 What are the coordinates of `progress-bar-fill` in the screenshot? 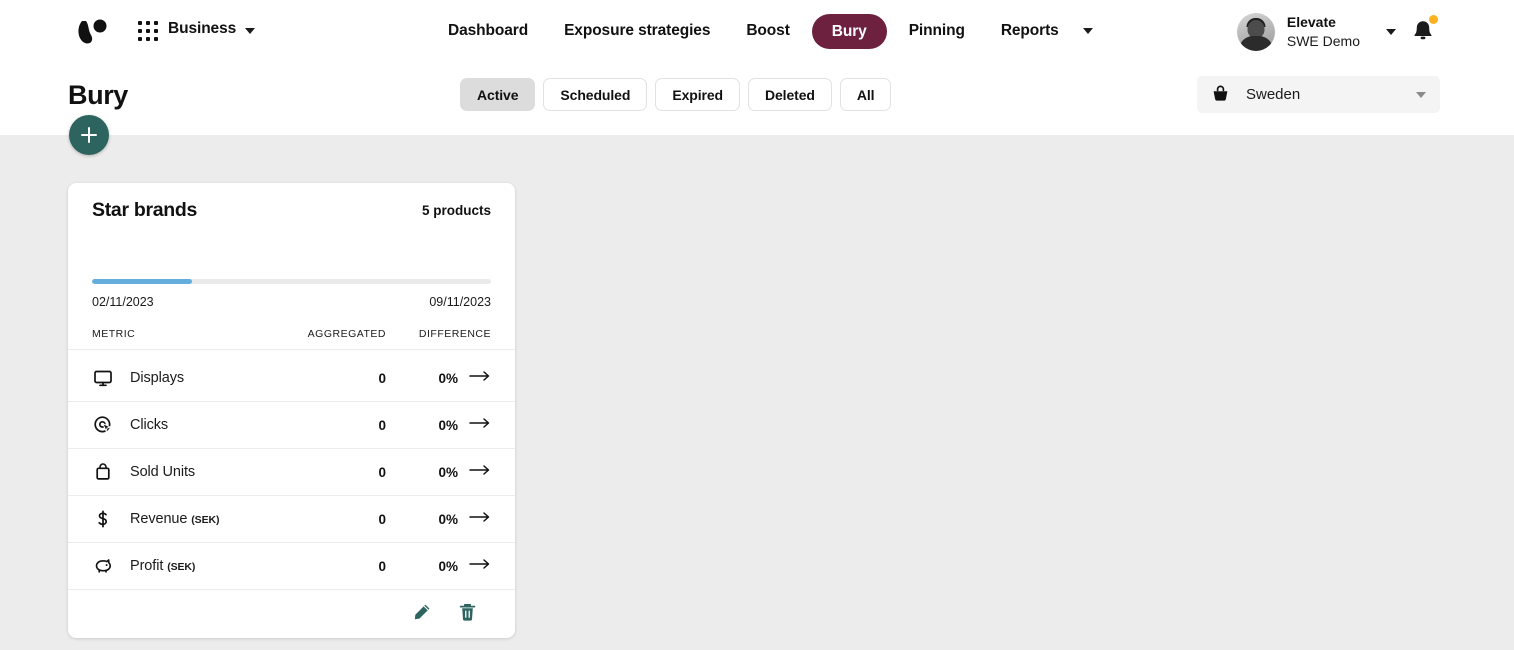 It's located at (142, 281).